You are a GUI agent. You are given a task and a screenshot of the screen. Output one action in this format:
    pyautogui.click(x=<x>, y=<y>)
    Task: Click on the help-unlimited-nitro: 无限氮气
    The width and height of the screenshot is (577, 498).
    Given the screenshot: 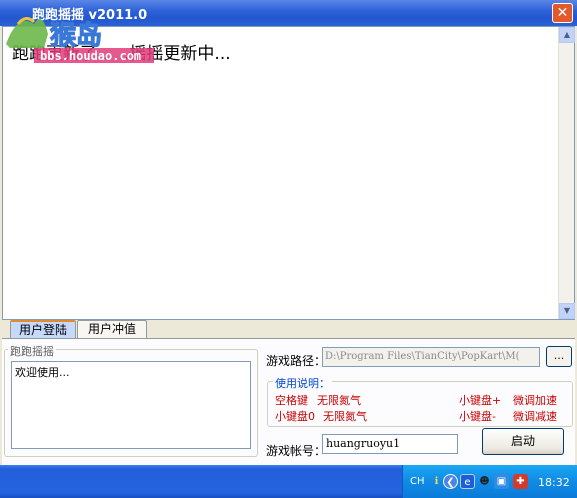 What is the action you would take?
    pyautogui.click(x=339, y=400)
    